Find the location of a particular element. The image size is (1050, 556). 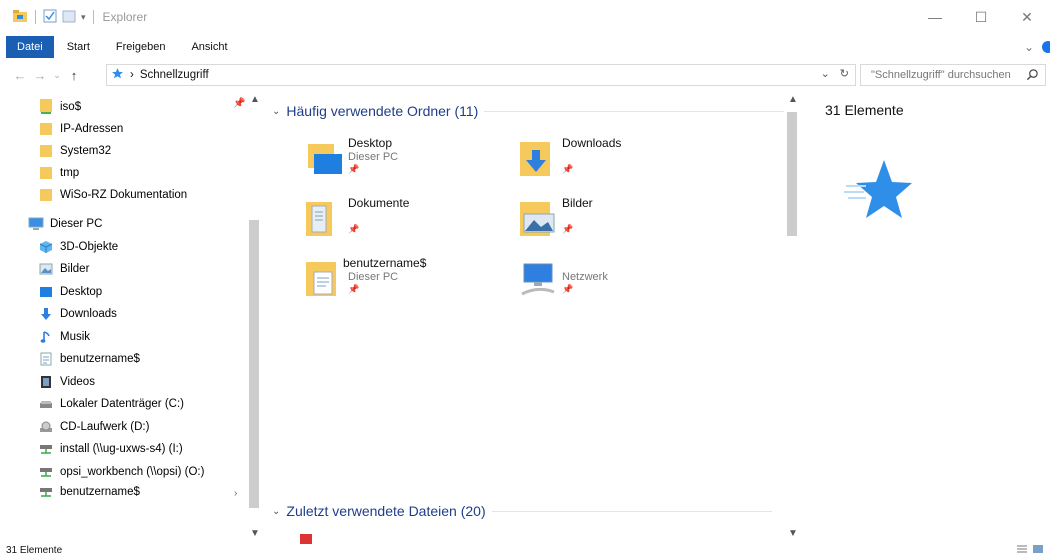

forward-button: → is located at coordinates (40, 75).